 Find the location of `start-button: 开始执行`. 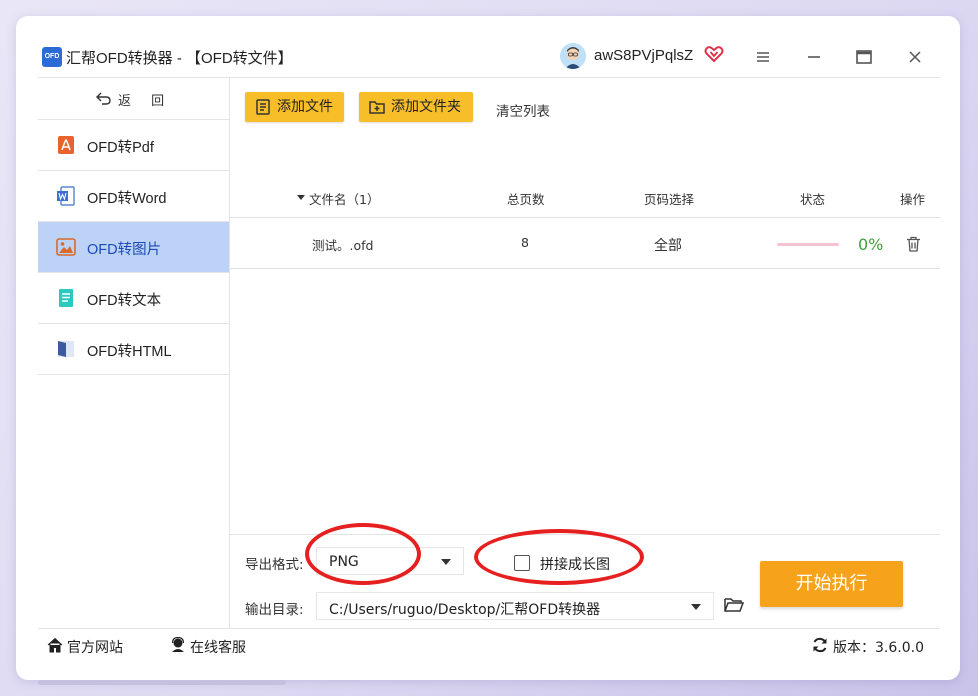

start-button: 开始执行 is located at coordinates (831, 584).